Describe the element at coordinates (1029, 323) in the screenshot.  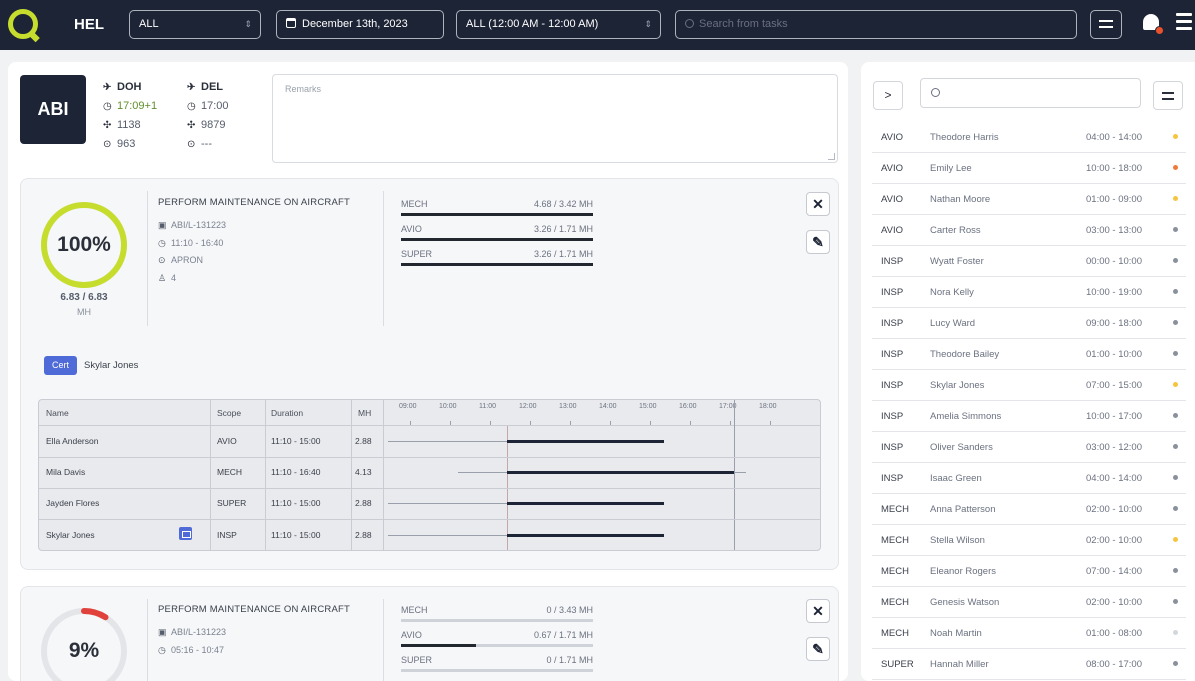
I see `staff-row: INSP Lucy Ward 09:00 - 18:00` at that location.